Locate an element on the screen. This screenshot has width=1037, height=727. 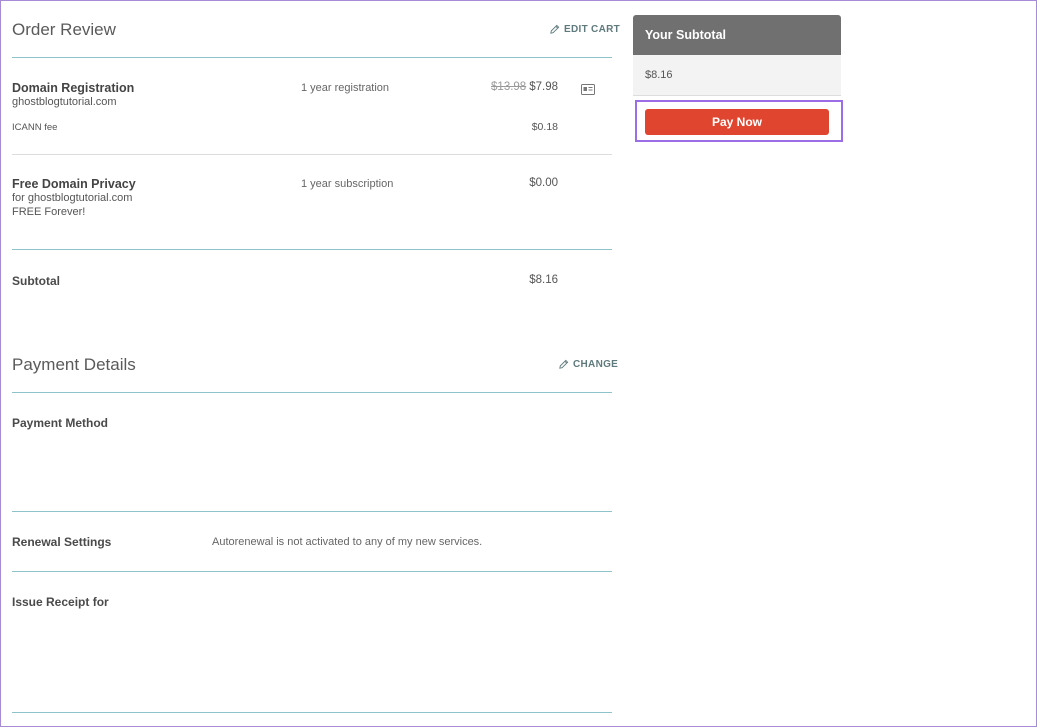
item-detail-free: FREE Forever! is located at coordinates (49, 212).